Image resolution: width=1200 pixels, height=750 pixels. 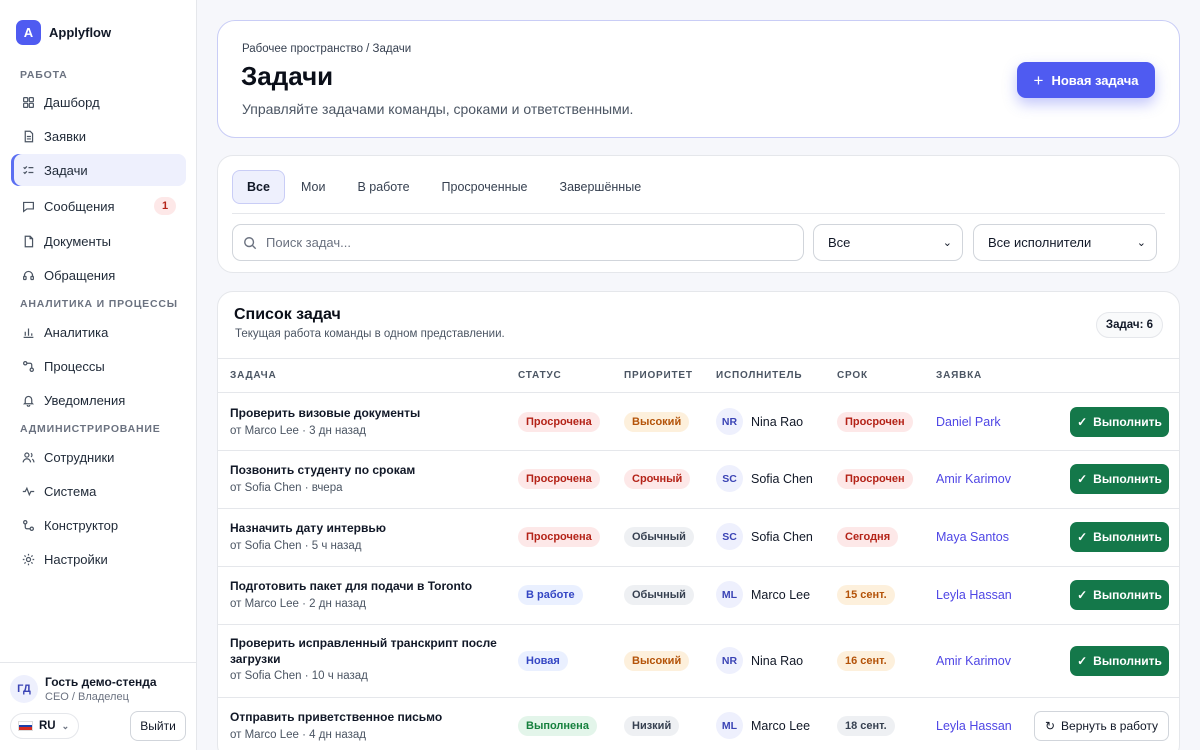 What do you see at coordinates (313, 187) in the screenshot?
I see `tab-mine: Мои` at bounding box center [313, 187].